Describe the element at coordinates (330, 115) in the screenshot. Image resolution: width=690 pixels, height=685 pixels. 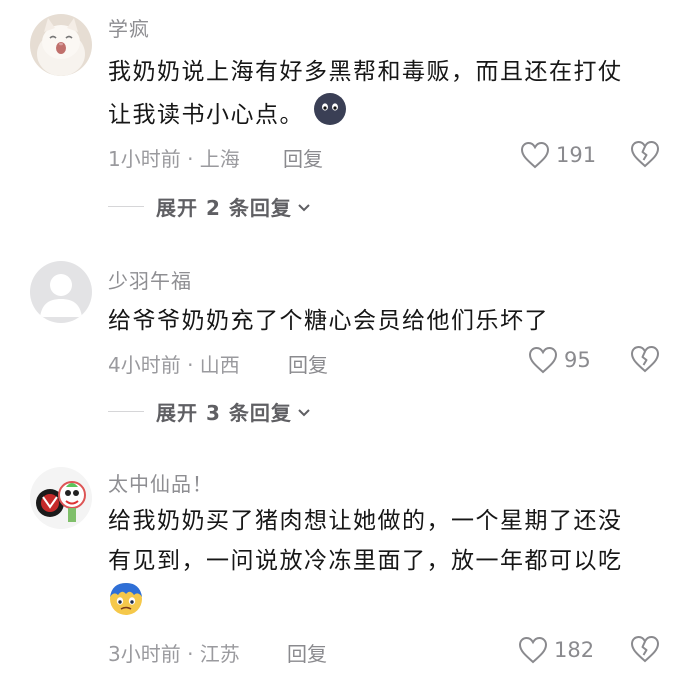
I see `dark-round-face-emoji` at that location.